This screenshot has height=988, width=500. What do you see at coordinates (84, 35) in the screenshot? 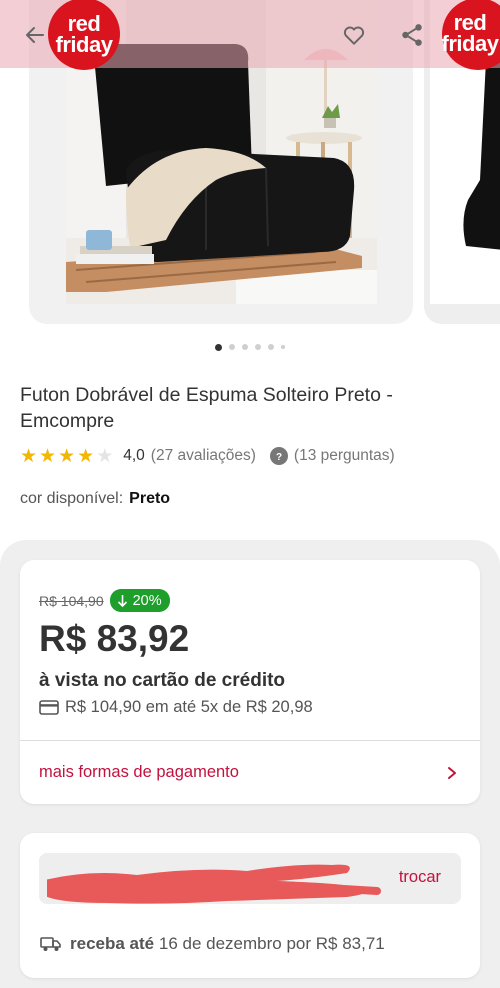
I see `red-friday-badge: red friday` at bounding box center [84, 35].